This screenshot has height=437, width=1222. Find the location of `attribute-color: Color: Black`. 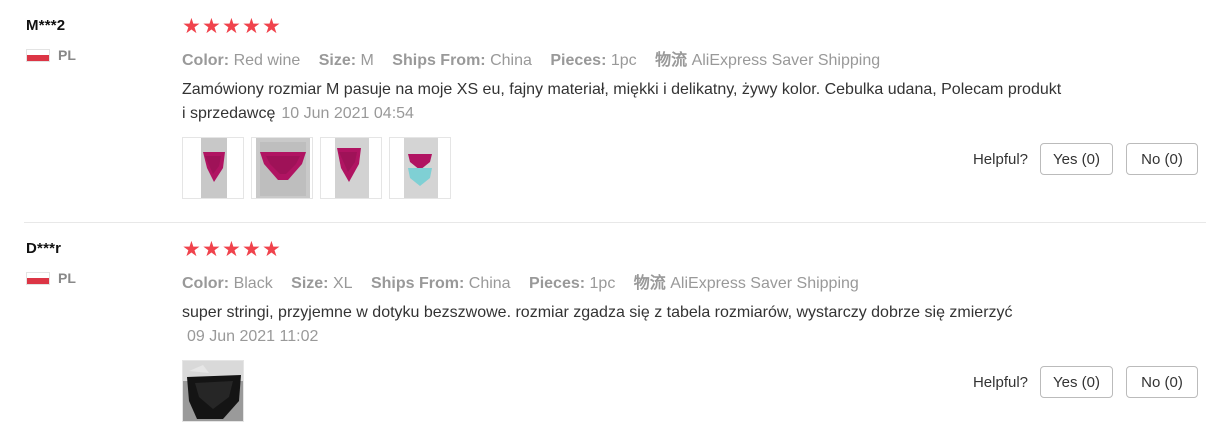

attribute-color: Color: Black is located at coordinates (227, 283).